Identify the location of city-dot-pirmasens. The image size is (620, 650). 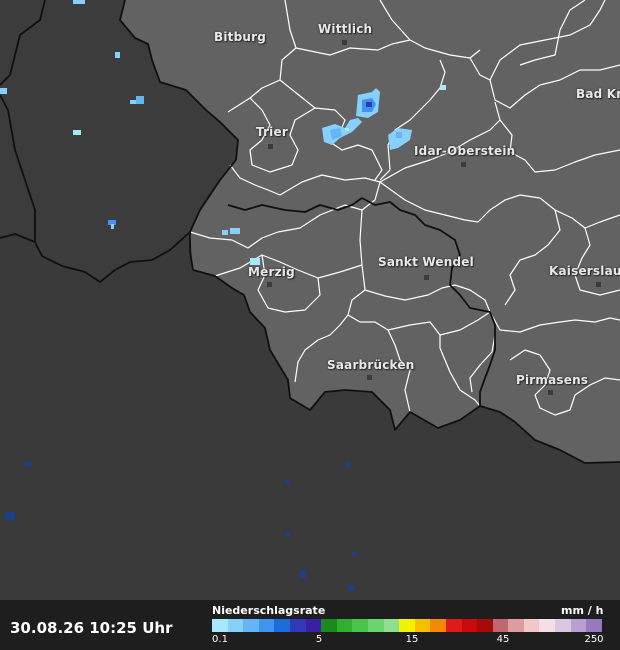
(550, 392).